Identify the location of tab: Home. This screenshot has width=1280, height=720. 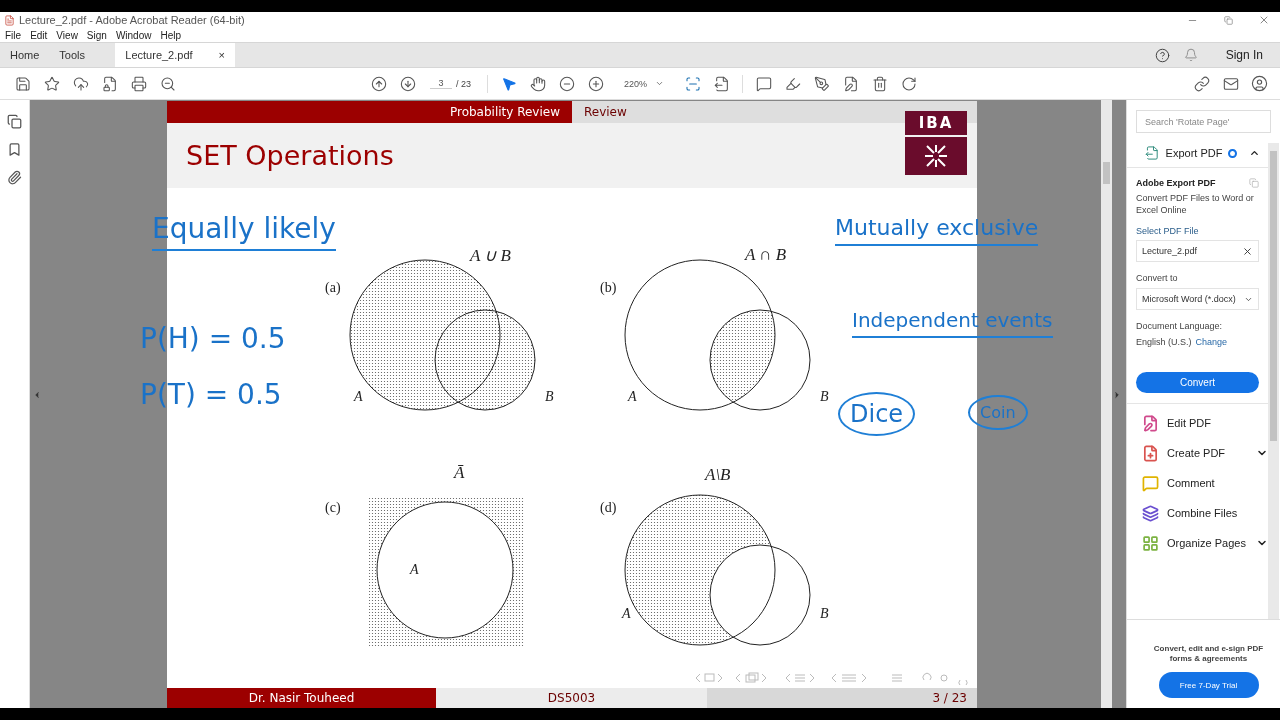
(25, 55).